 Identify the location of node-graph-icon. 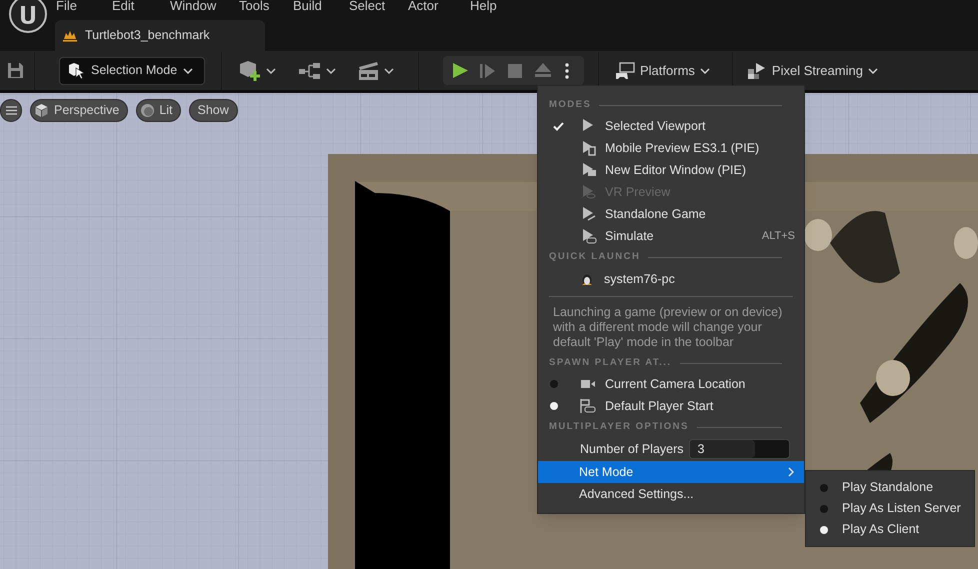
(310, 71).